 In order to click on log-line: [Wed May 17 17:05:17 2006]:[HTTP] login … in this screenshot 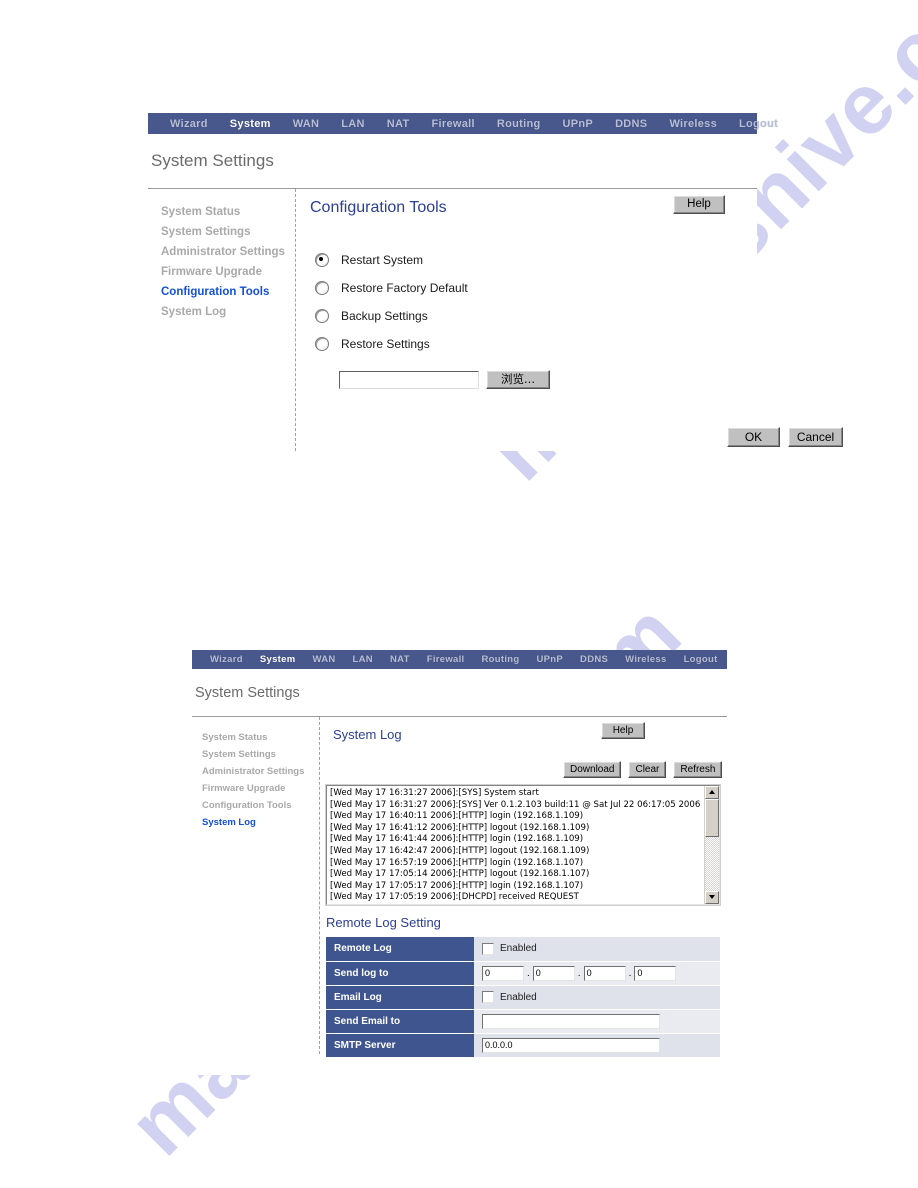, I will do `click(457, 885)`.